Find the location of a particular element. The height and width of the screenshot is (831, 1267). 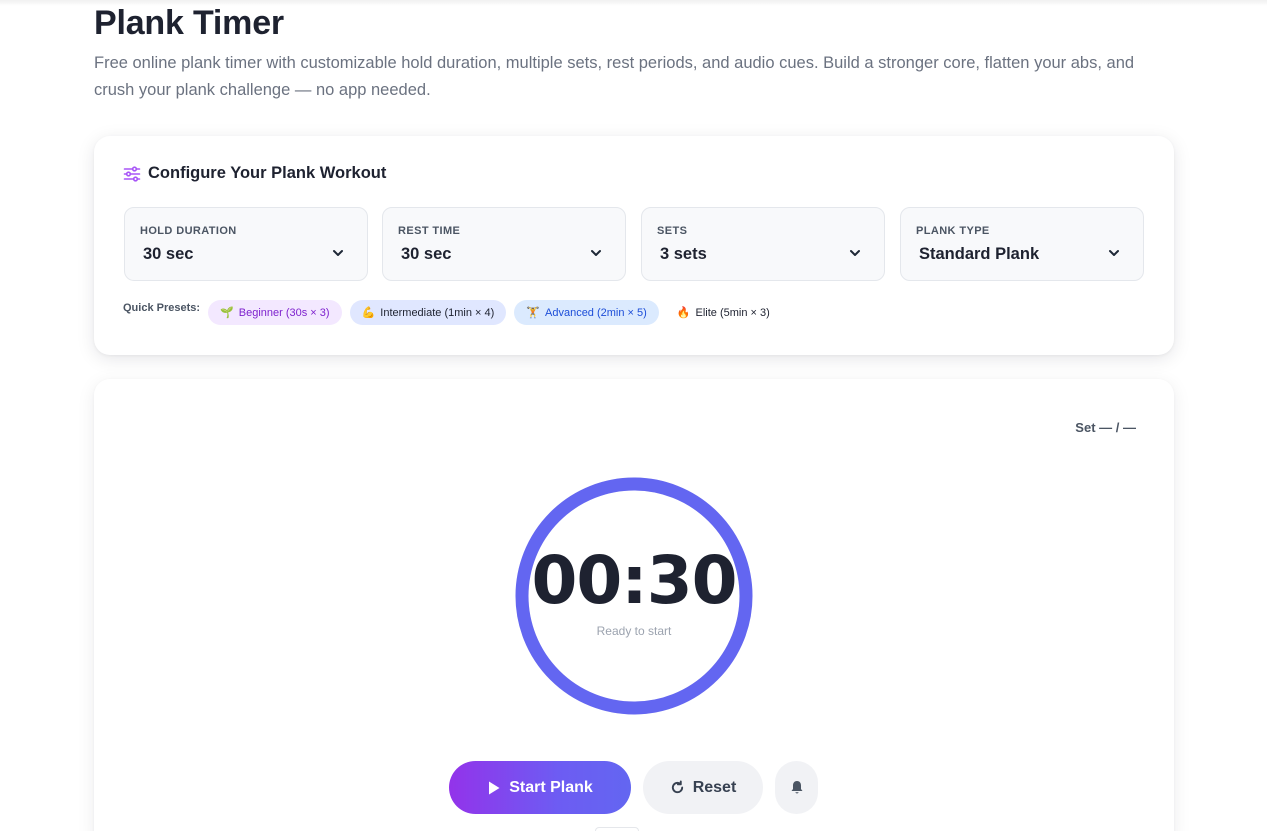

timer-status: Ready to start is located at coordinates (634, 631).